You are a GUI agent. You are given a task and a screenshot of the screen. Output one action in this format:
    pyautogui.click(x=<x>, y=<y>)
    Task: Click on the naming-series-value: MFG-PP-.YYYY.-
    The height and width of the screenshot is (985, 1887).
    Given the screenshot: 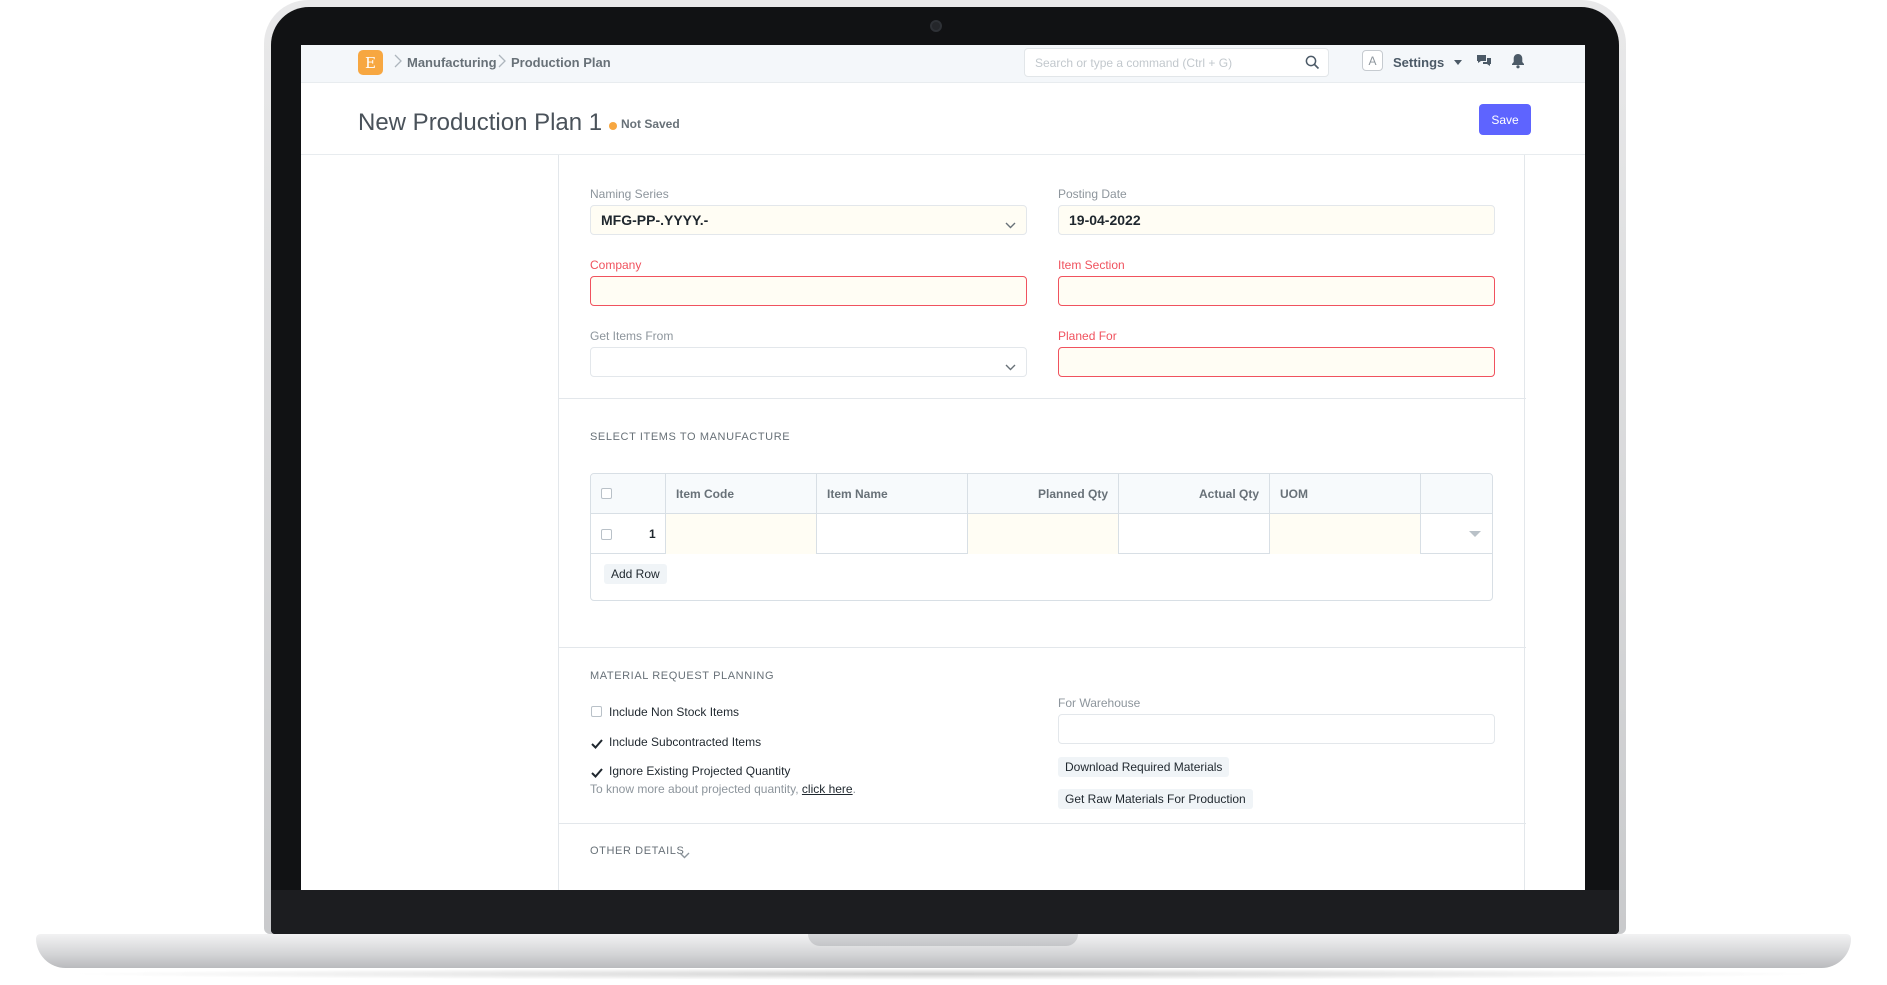 What is the action you would take?
    pyautogui.click(x=655, y=220)
    